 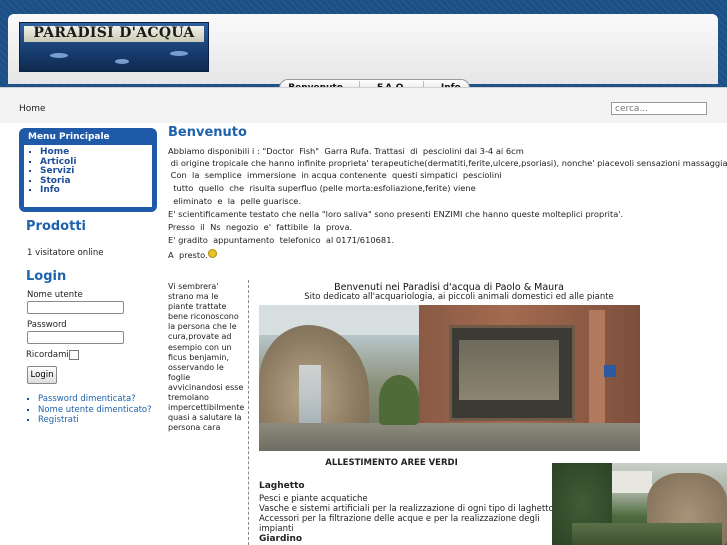 I want to click on menu-link: Servizi, so click(x=57, y=171).